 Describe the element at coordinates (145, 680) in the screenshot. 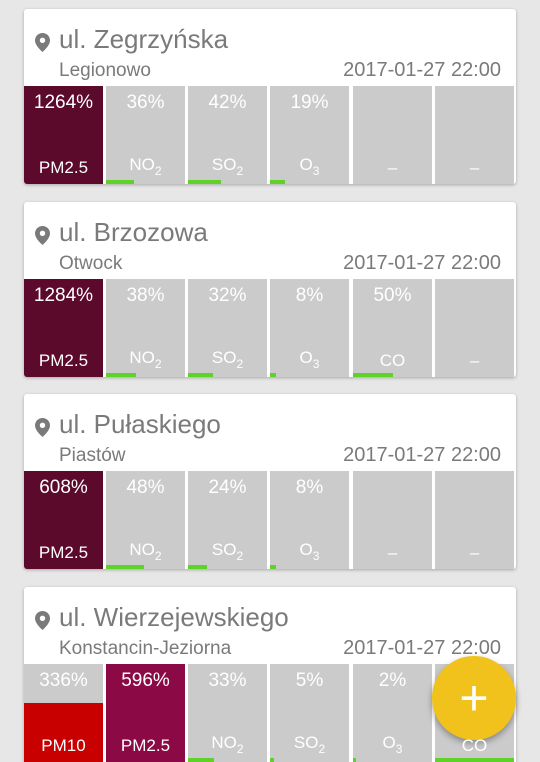

I see `pollutant-value: 596%` at that location.